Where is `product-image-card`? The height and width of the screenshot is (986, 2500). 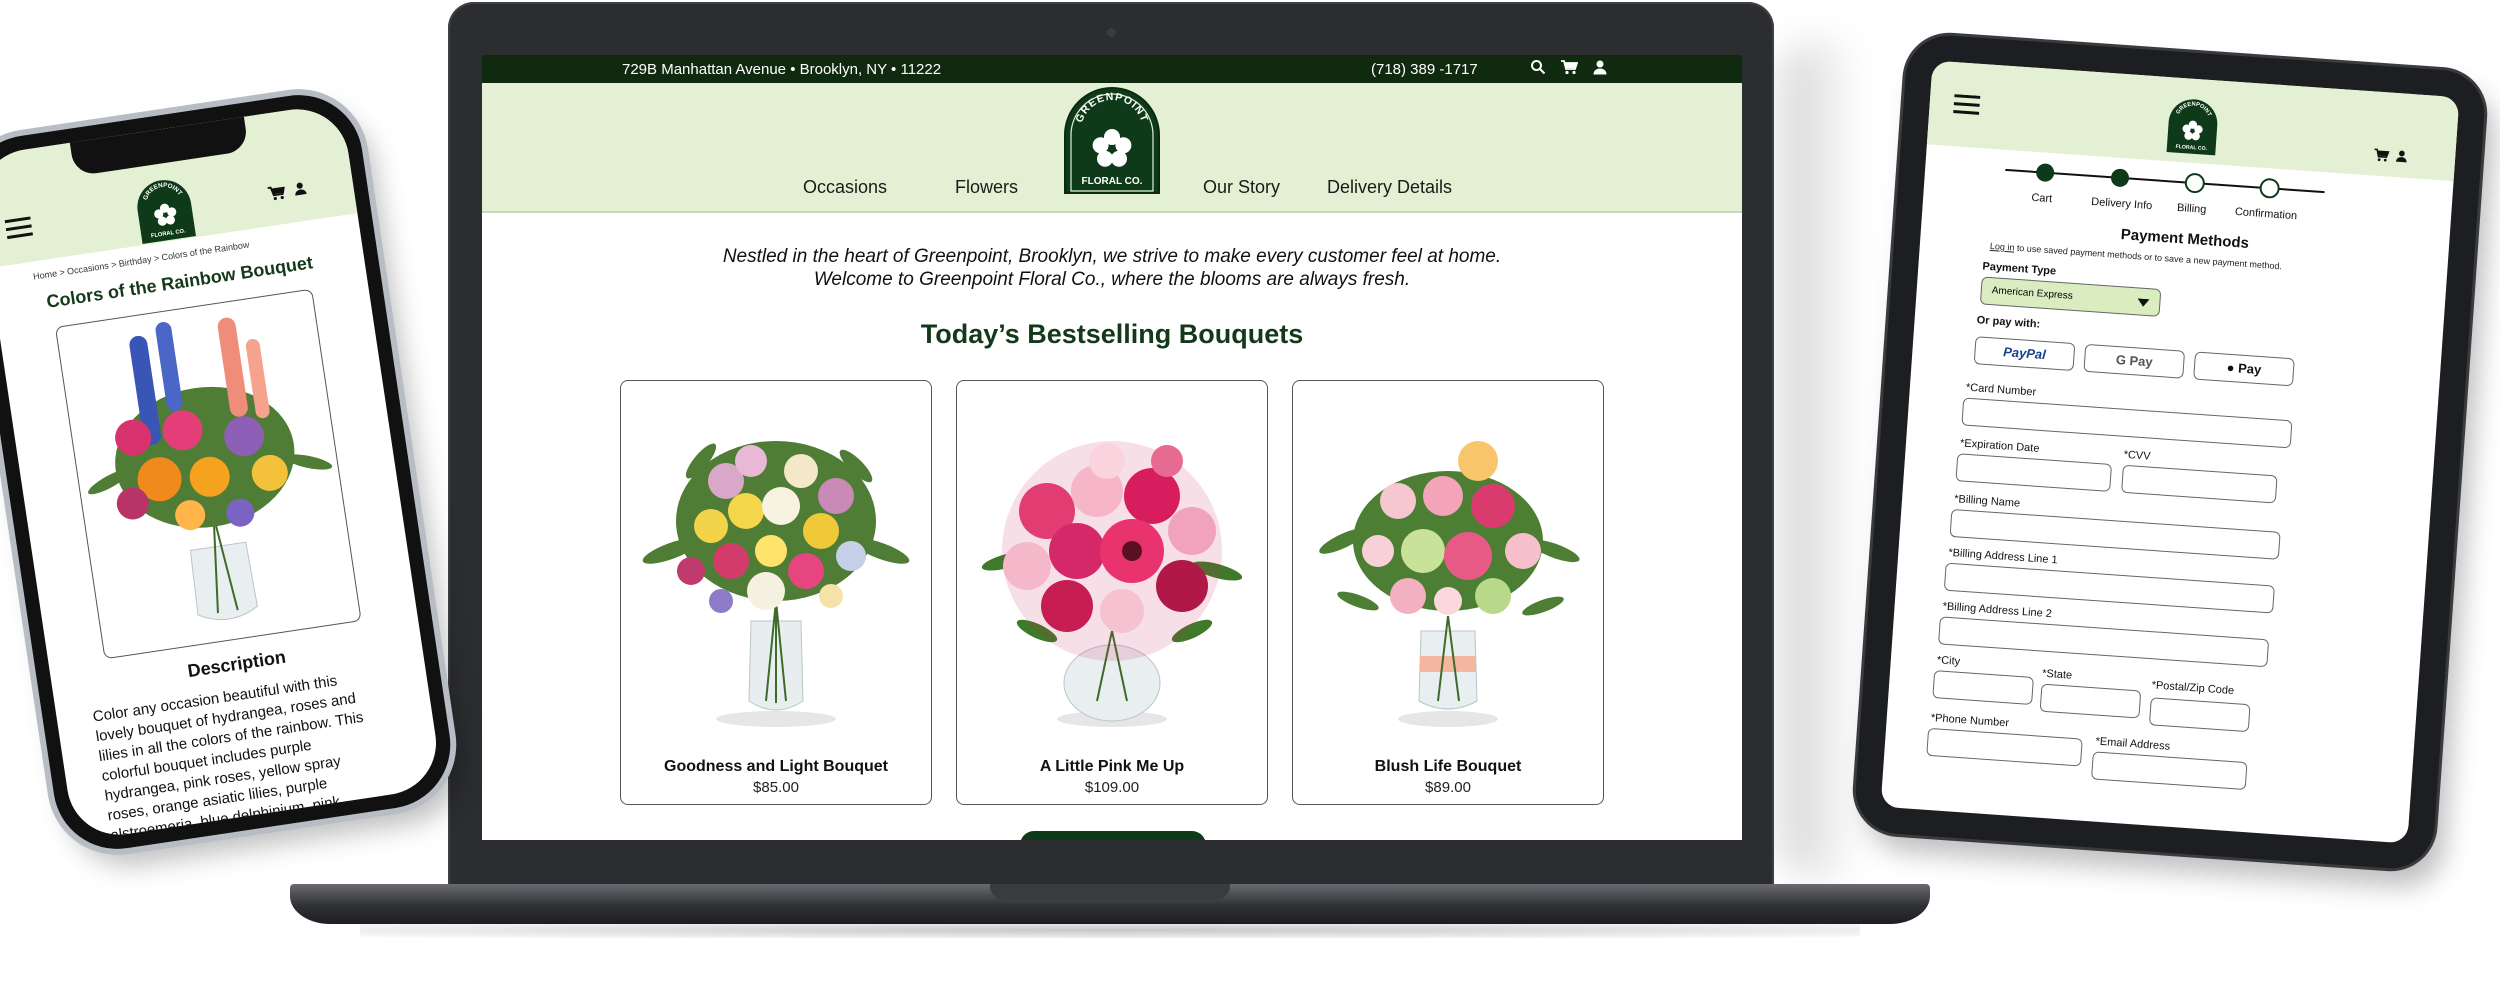 product-image-card is located at coordinates (208, 474).